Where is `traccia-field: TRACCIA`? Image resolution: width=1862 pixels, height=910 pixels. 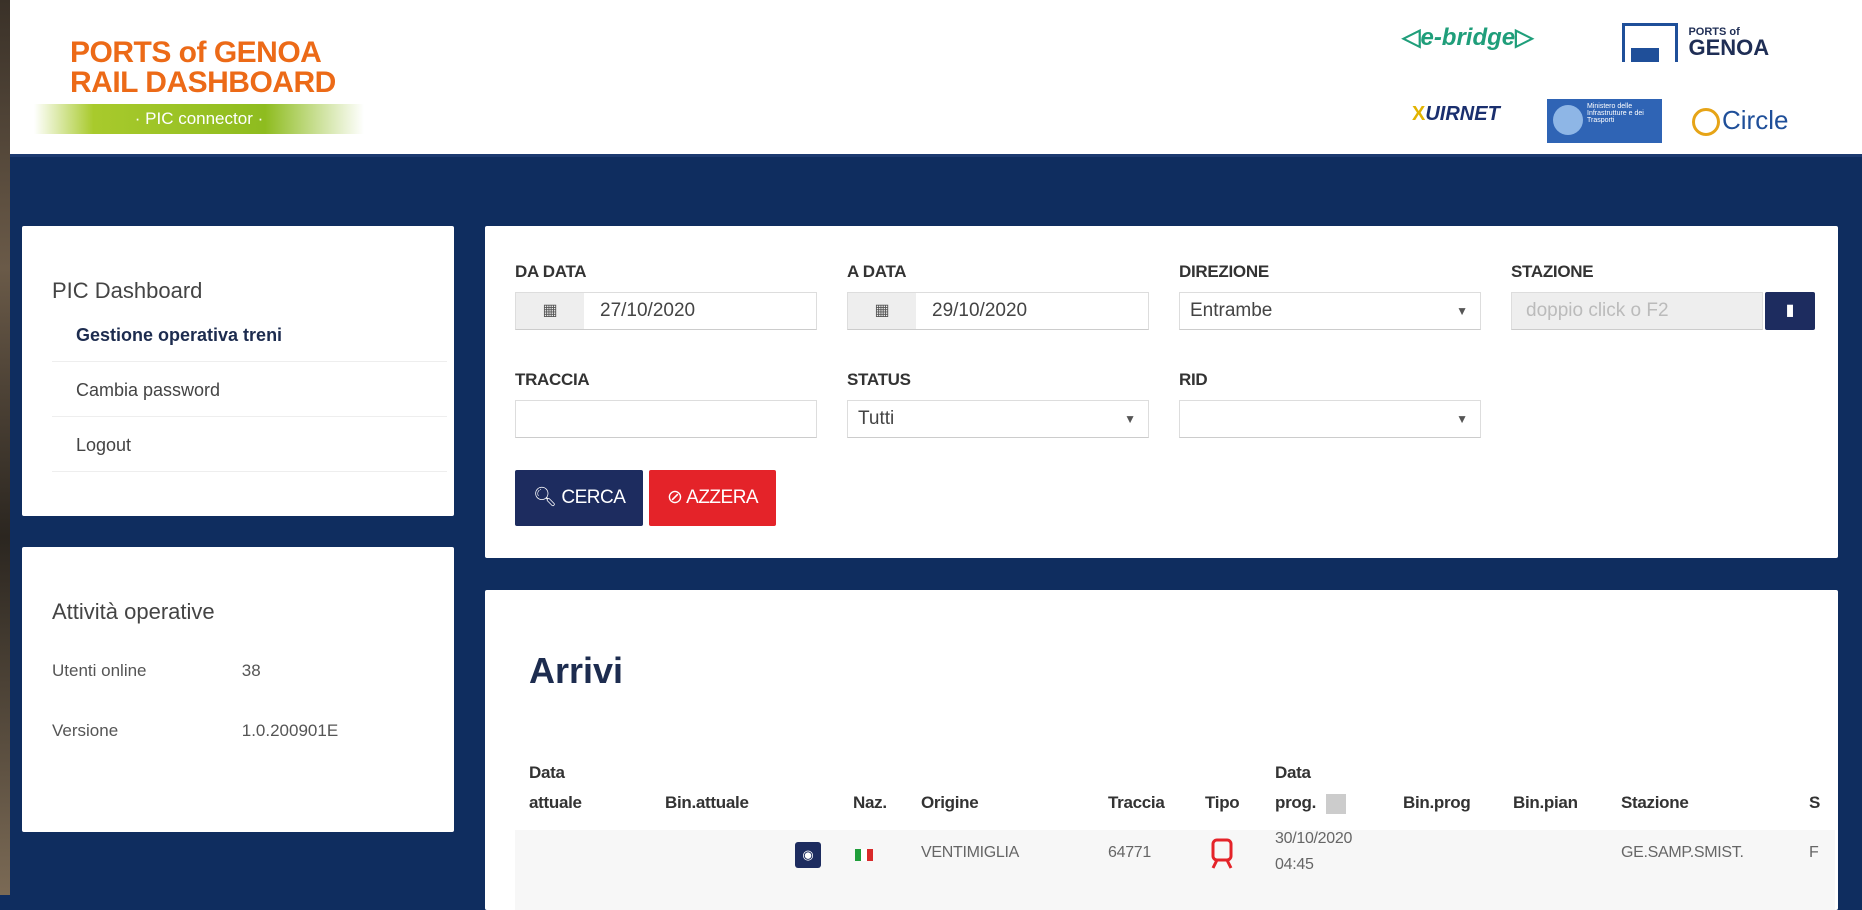 traccia-field: TRACCIA is located at coordinates (666, 404).